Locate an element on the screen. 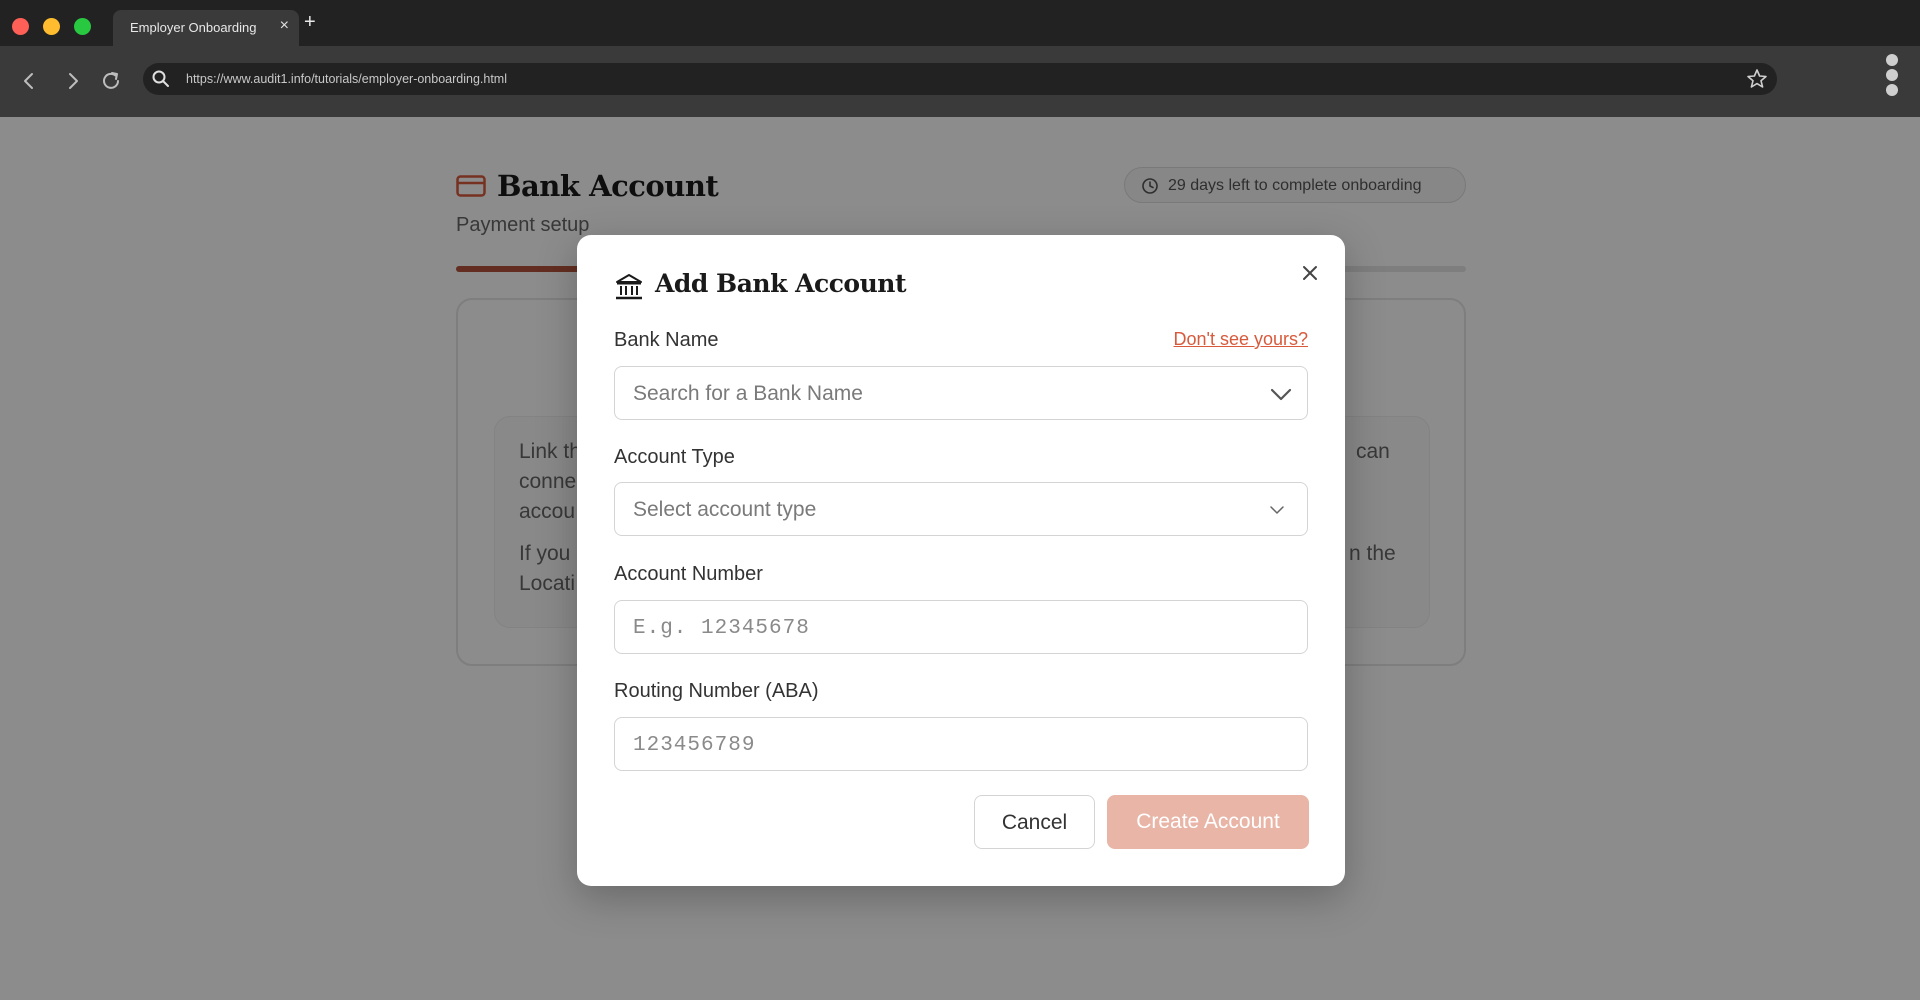  cancel-button-label: Cancel is located at coordinates (1034, 822).